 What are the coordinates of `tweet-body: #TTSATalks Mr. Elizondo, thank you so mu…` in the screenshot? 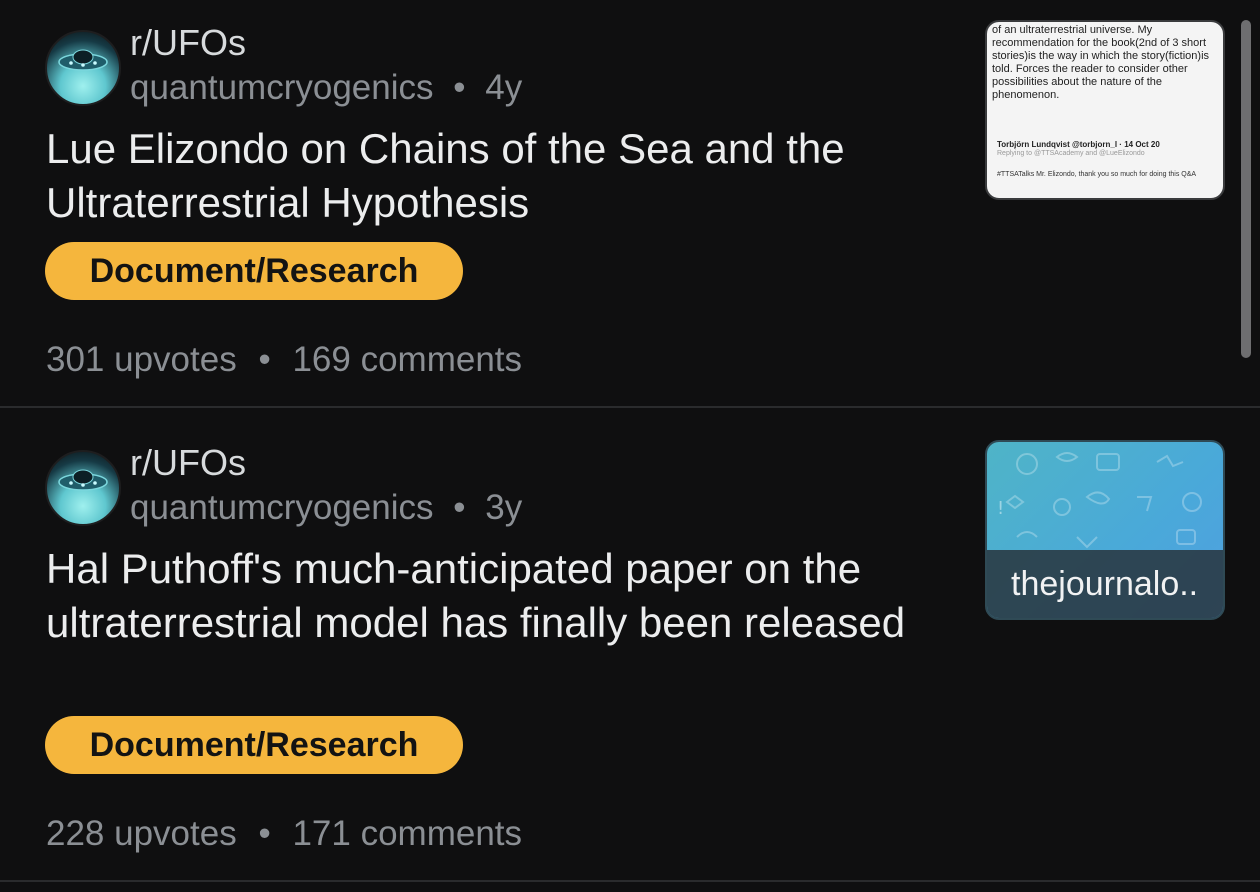 It's located at (1097, 174).